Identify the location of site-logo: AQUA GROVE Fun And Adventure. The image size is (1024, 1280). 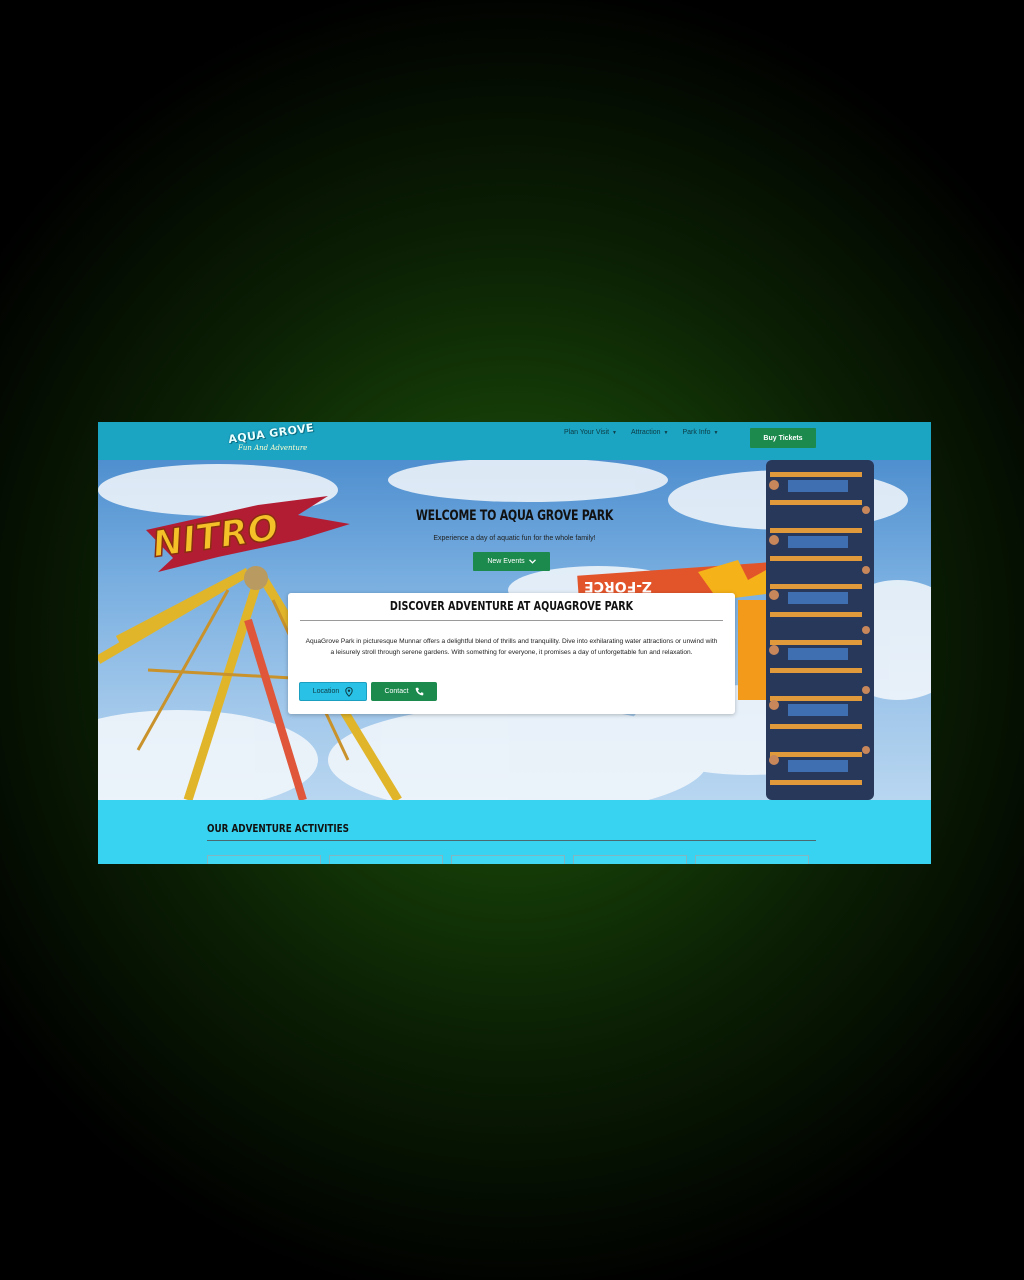
(269, 439).